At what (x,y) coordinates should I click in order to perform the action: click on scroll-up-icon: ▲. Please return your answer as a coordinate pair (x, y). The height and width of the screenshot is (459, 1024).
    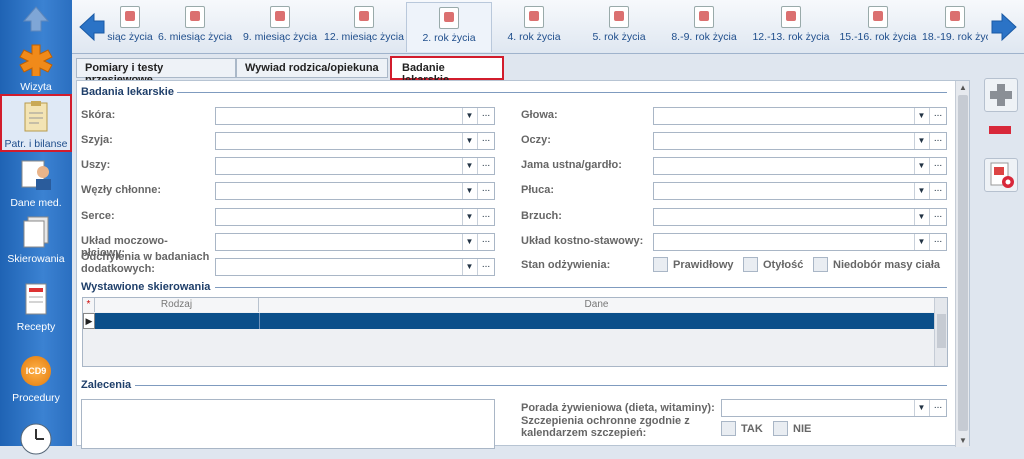
    Looking at the image, I should click on (963, 87).